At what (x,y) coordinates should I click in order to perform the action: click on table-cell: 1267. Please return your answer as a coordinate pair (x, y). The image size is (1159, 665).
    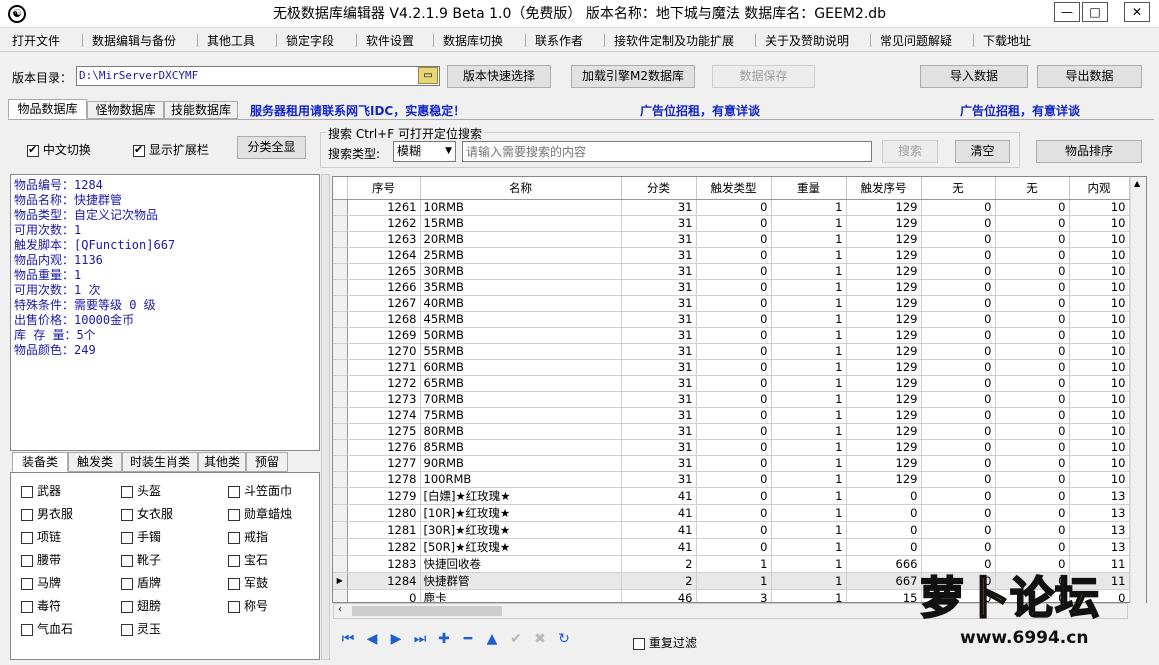
    Looking at the image, I should click on (384, 303).